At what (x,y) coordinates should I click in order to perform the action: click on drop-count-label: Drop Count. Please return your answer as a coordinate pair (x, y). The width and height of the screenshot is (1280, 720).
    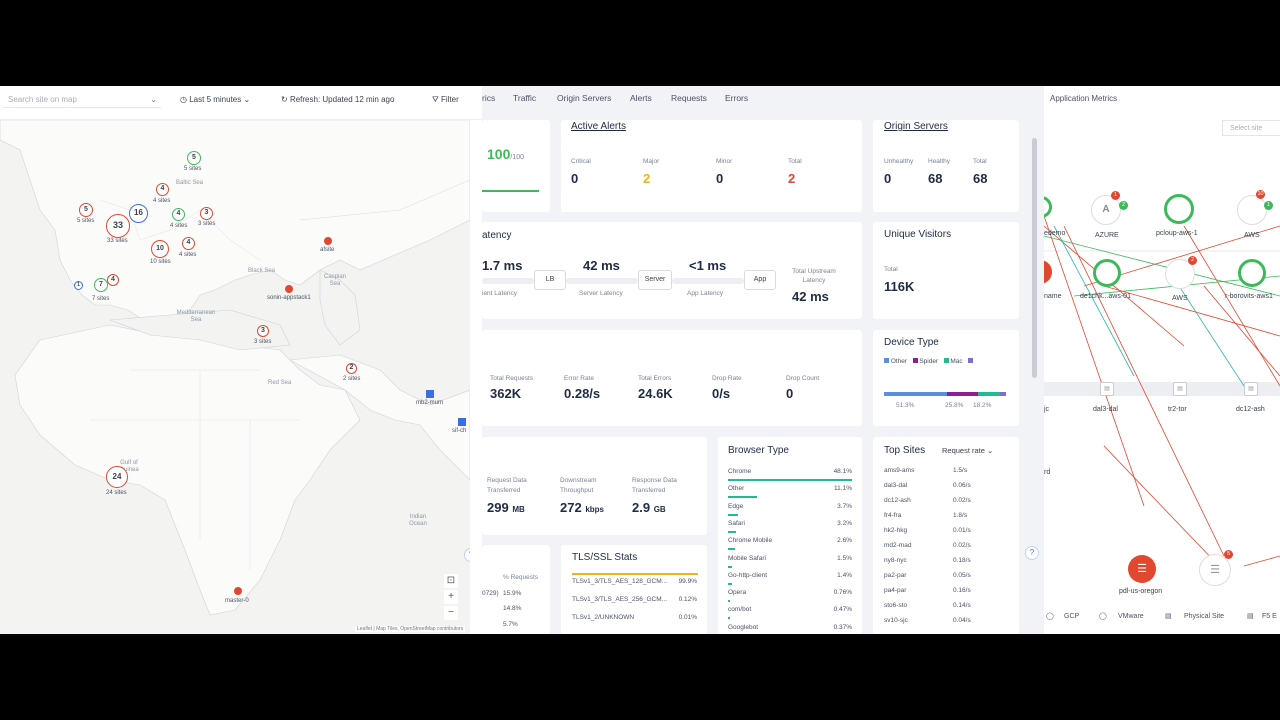
    Looking at the image, I should click on (803, 378).